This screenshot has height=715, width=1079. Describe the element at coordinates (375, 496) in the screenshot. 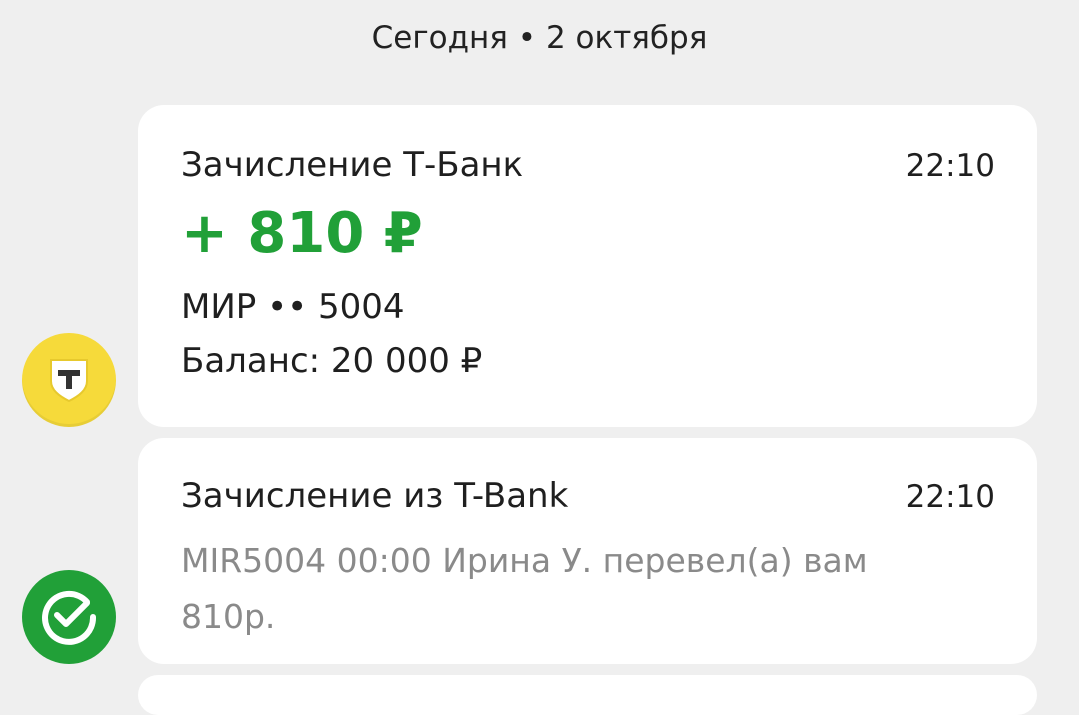

I see `transaction-title: Зачисление из T-Bank` at that location.